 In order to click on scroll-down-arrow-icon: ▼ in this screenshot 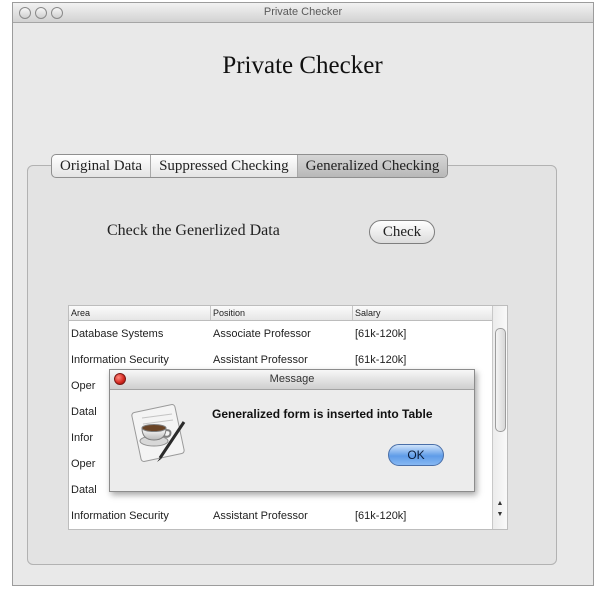, I will do `click(500, 515)`.